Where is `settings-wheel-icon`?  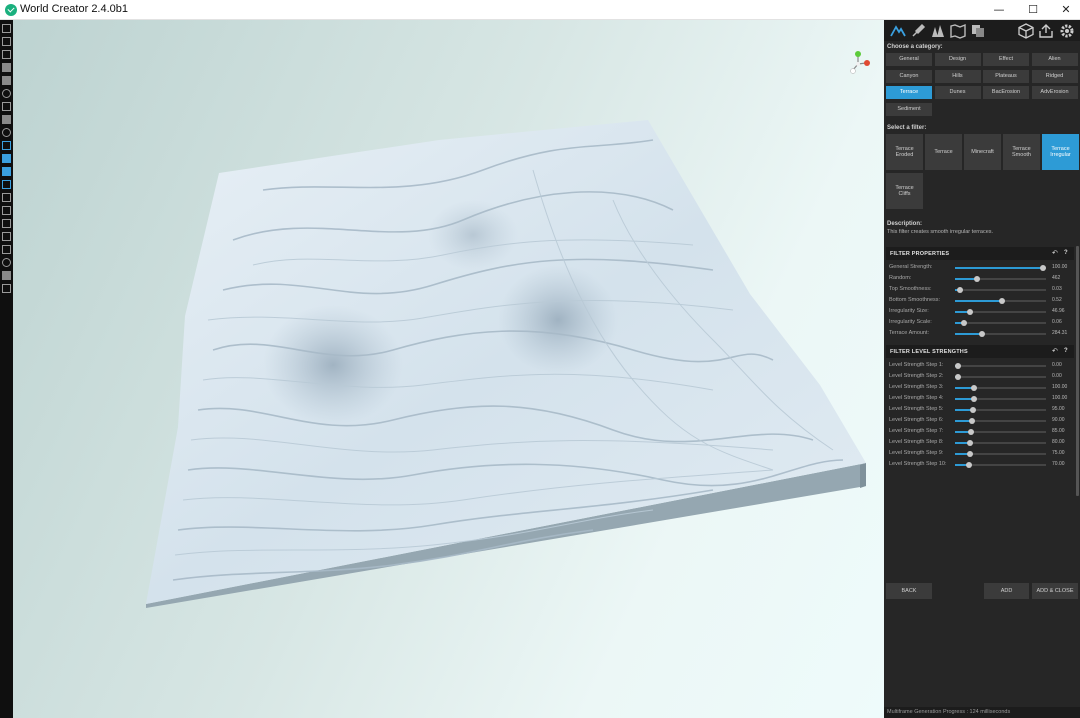 settings-wheel-icon is located at coordinates (6, 132).